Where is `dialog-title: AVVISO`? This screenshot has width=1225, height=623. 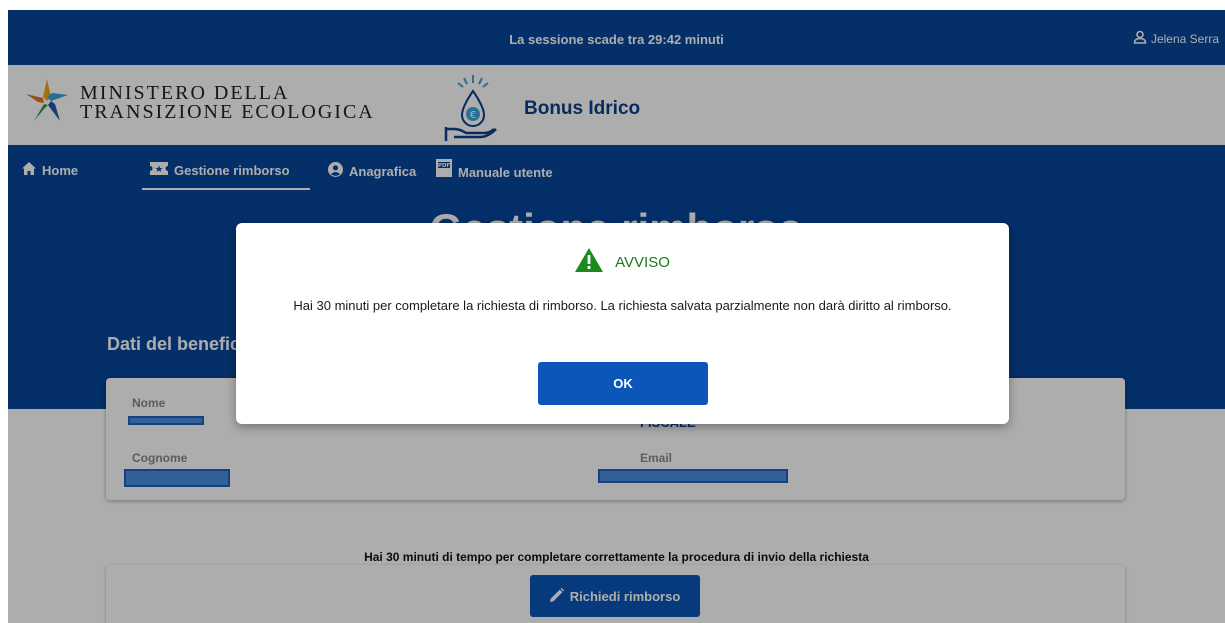
dialog-title: AVVISO is located at coordinates (642, 262).